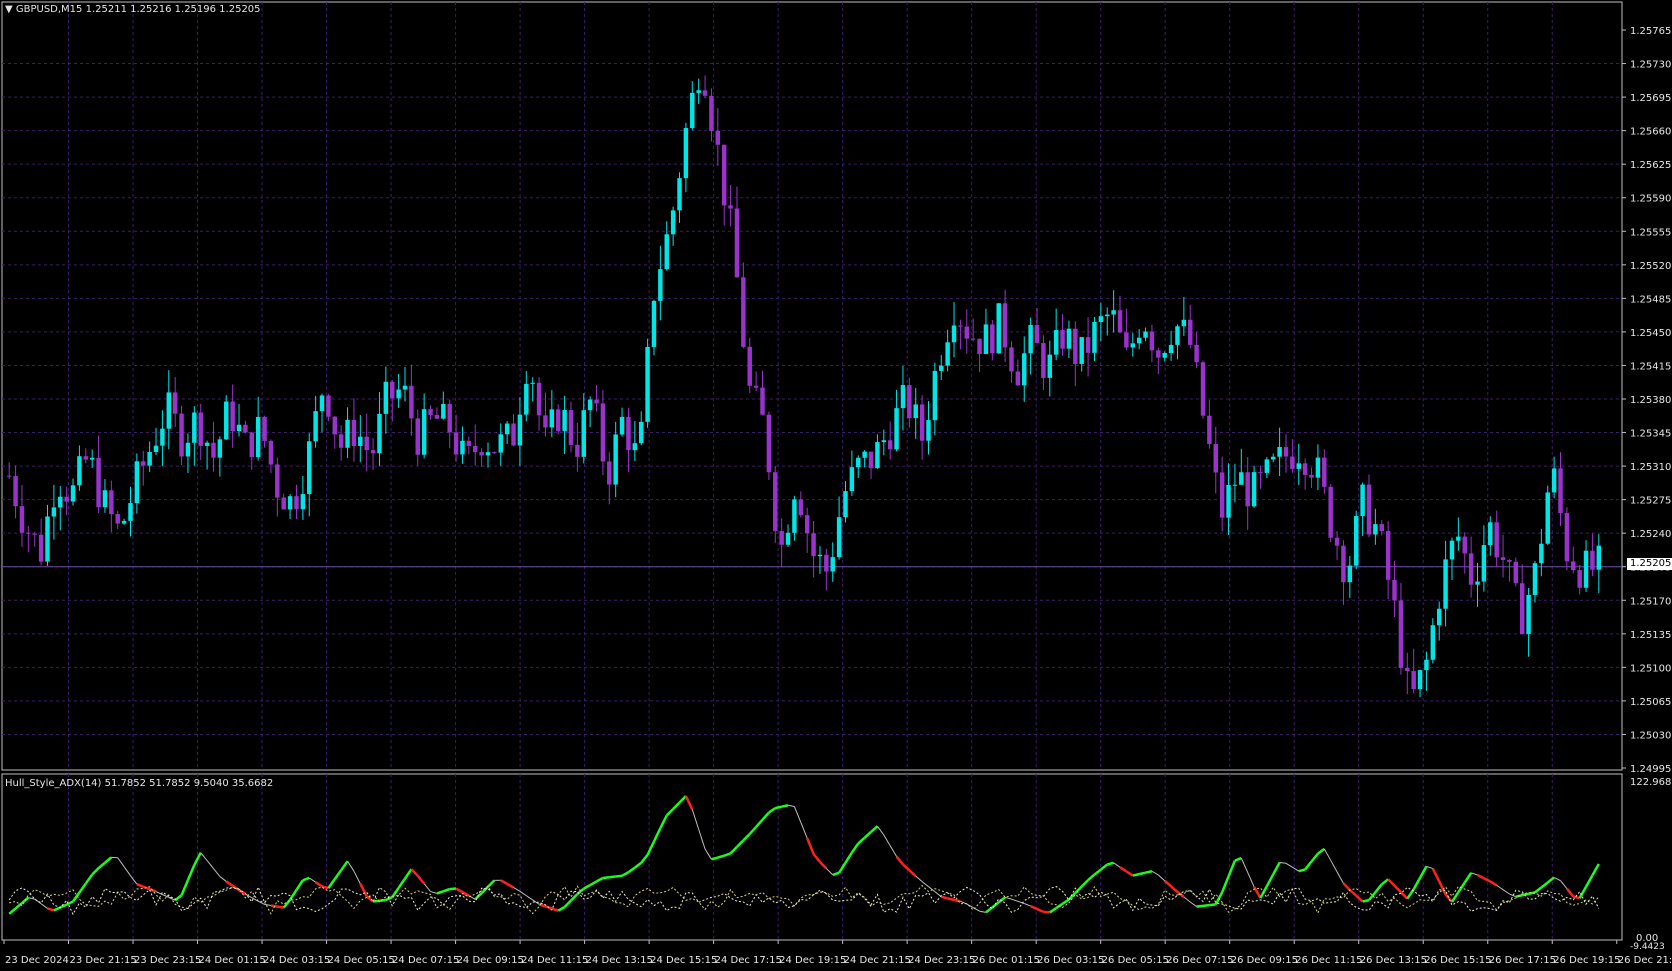  I want to click on time-label: 24 Dec 13:15, so click(619, 960).